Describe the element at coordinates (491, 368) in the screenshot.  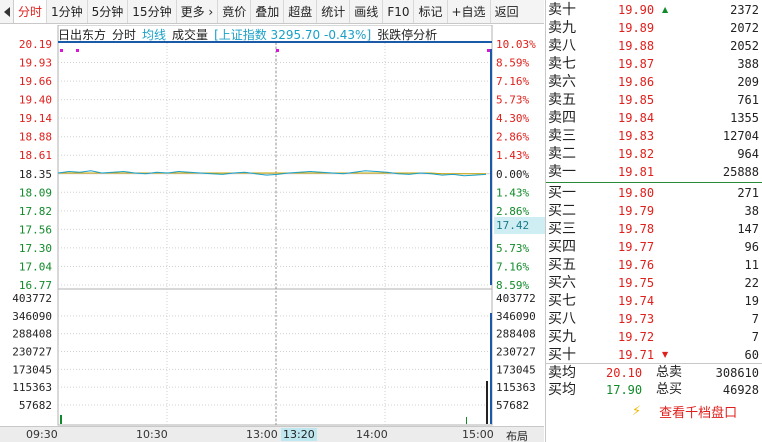
I see `volume-bar` at that location.